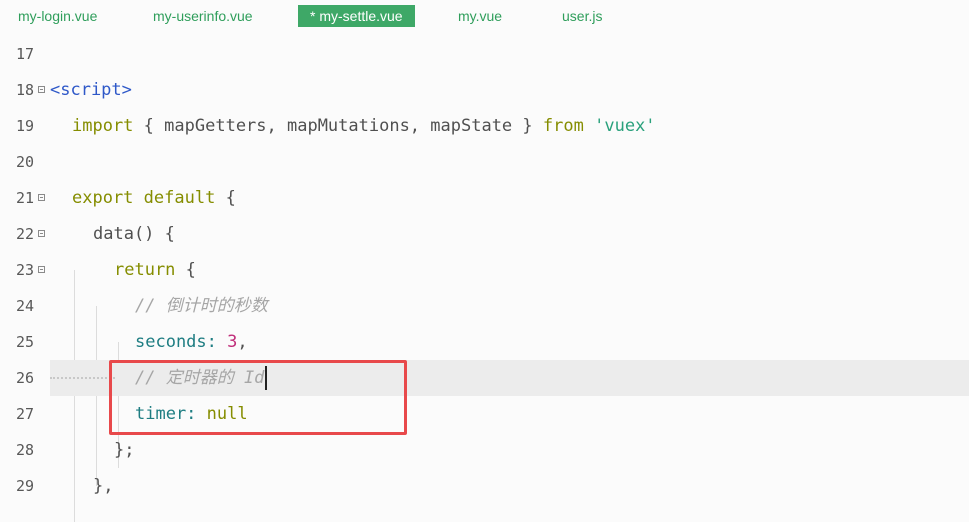 The image size is (969, 522). I want to click on code-line: 22 data() {, so click(484, 234).